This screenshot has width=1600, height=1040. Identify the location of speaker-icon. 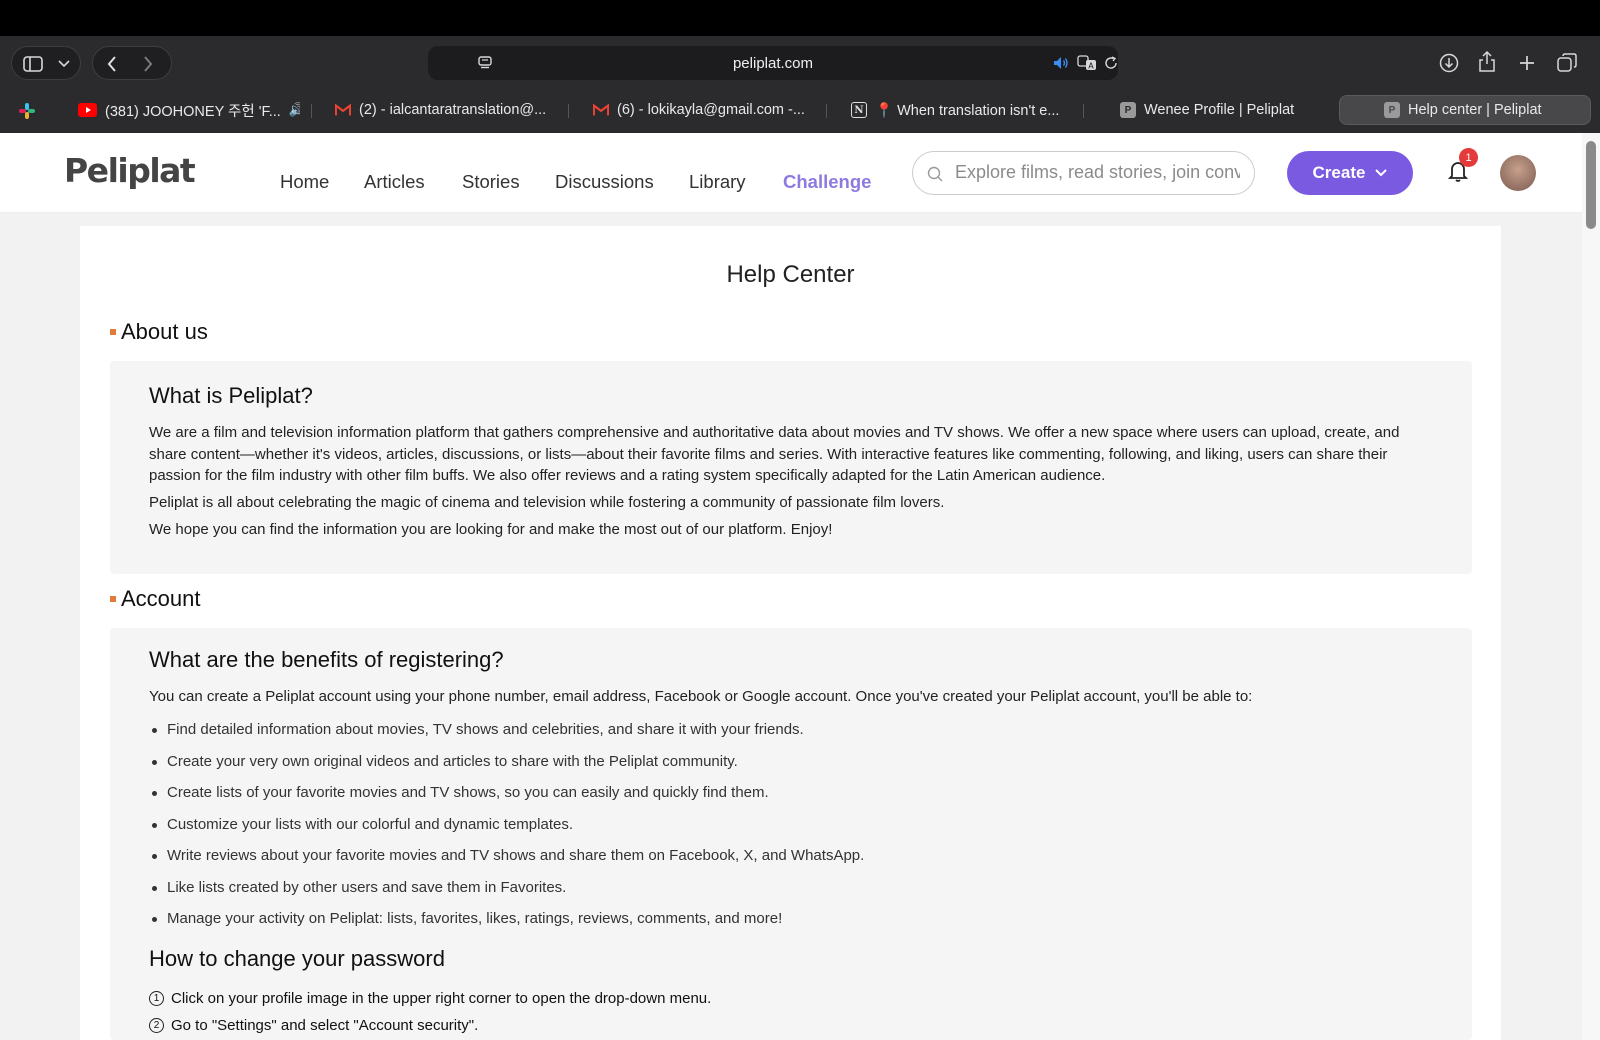
(1061, 63).